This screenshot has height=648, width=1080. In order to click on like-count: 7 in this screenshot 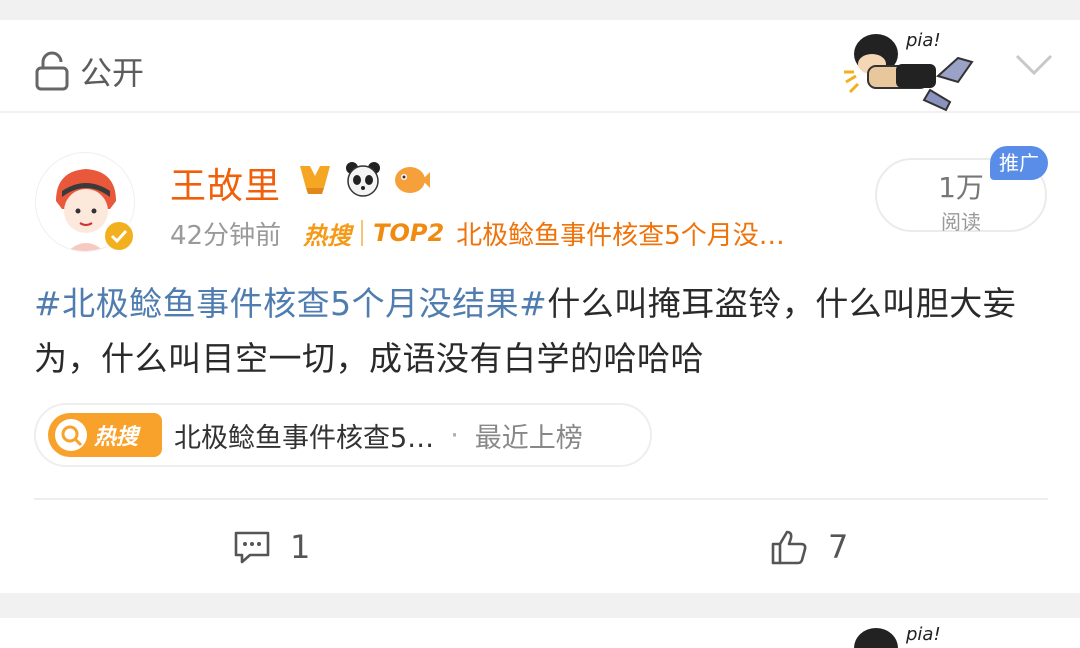, I will do `click(838, 547)`.